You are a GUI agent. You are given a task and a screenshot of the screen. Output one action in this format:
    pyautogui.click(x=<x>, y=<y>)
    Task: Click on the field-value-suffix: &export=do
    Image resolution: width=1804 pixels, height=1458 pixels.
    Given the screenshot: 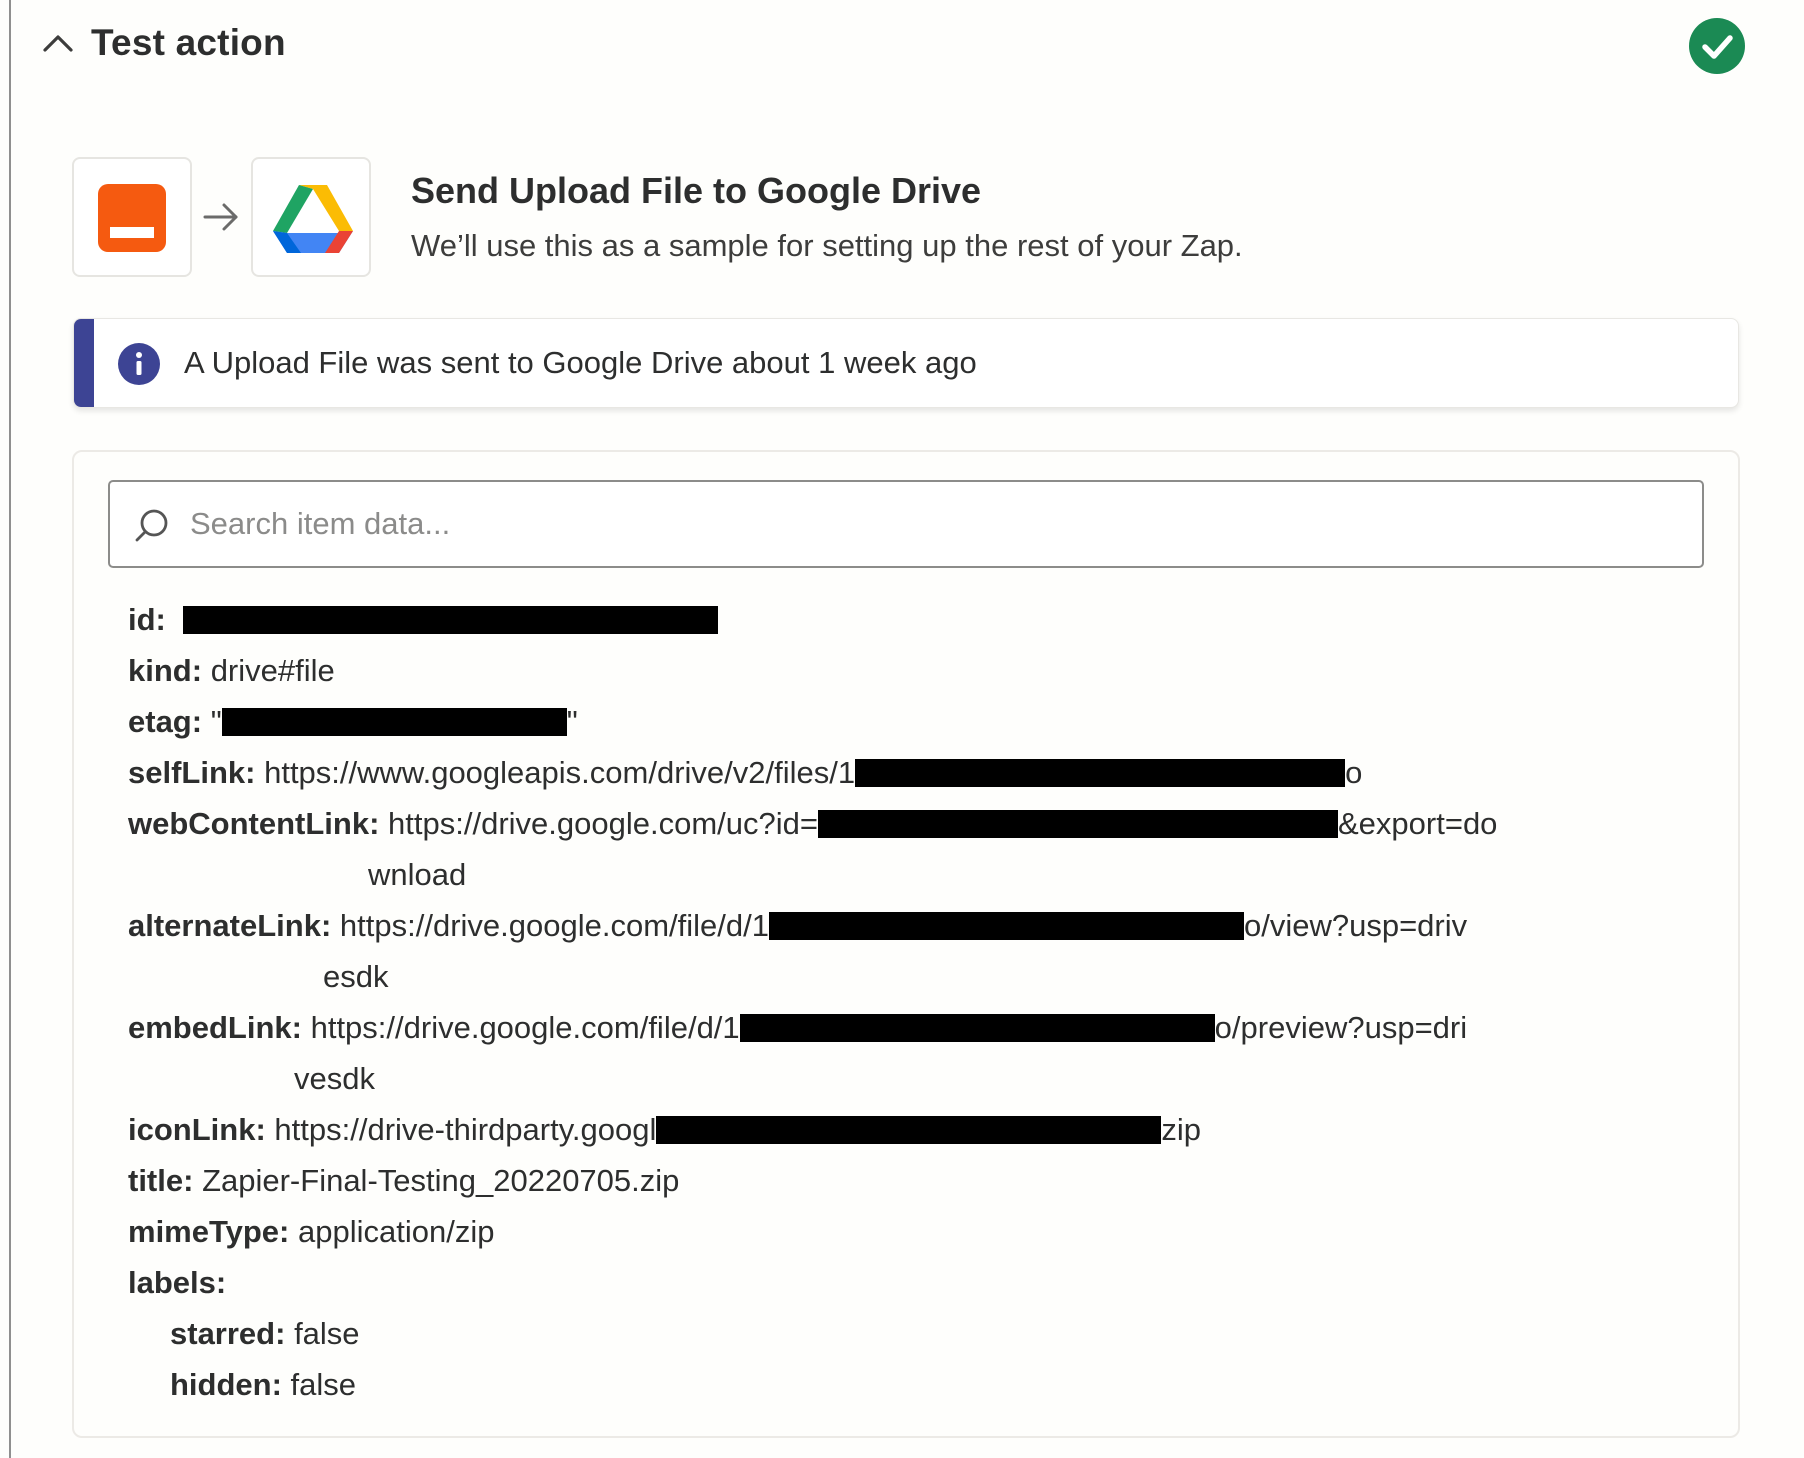 What is the action you would take?
    pyautogui.click(x=1418, y=823)
    